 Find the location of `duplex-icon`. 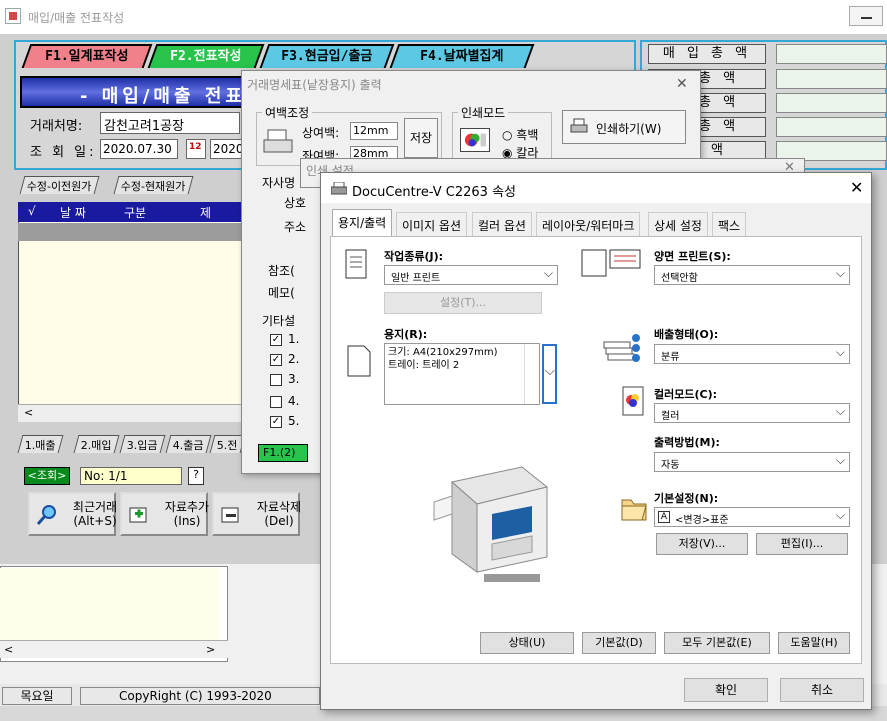

duplex-icon is located at coordinates (611, 263).